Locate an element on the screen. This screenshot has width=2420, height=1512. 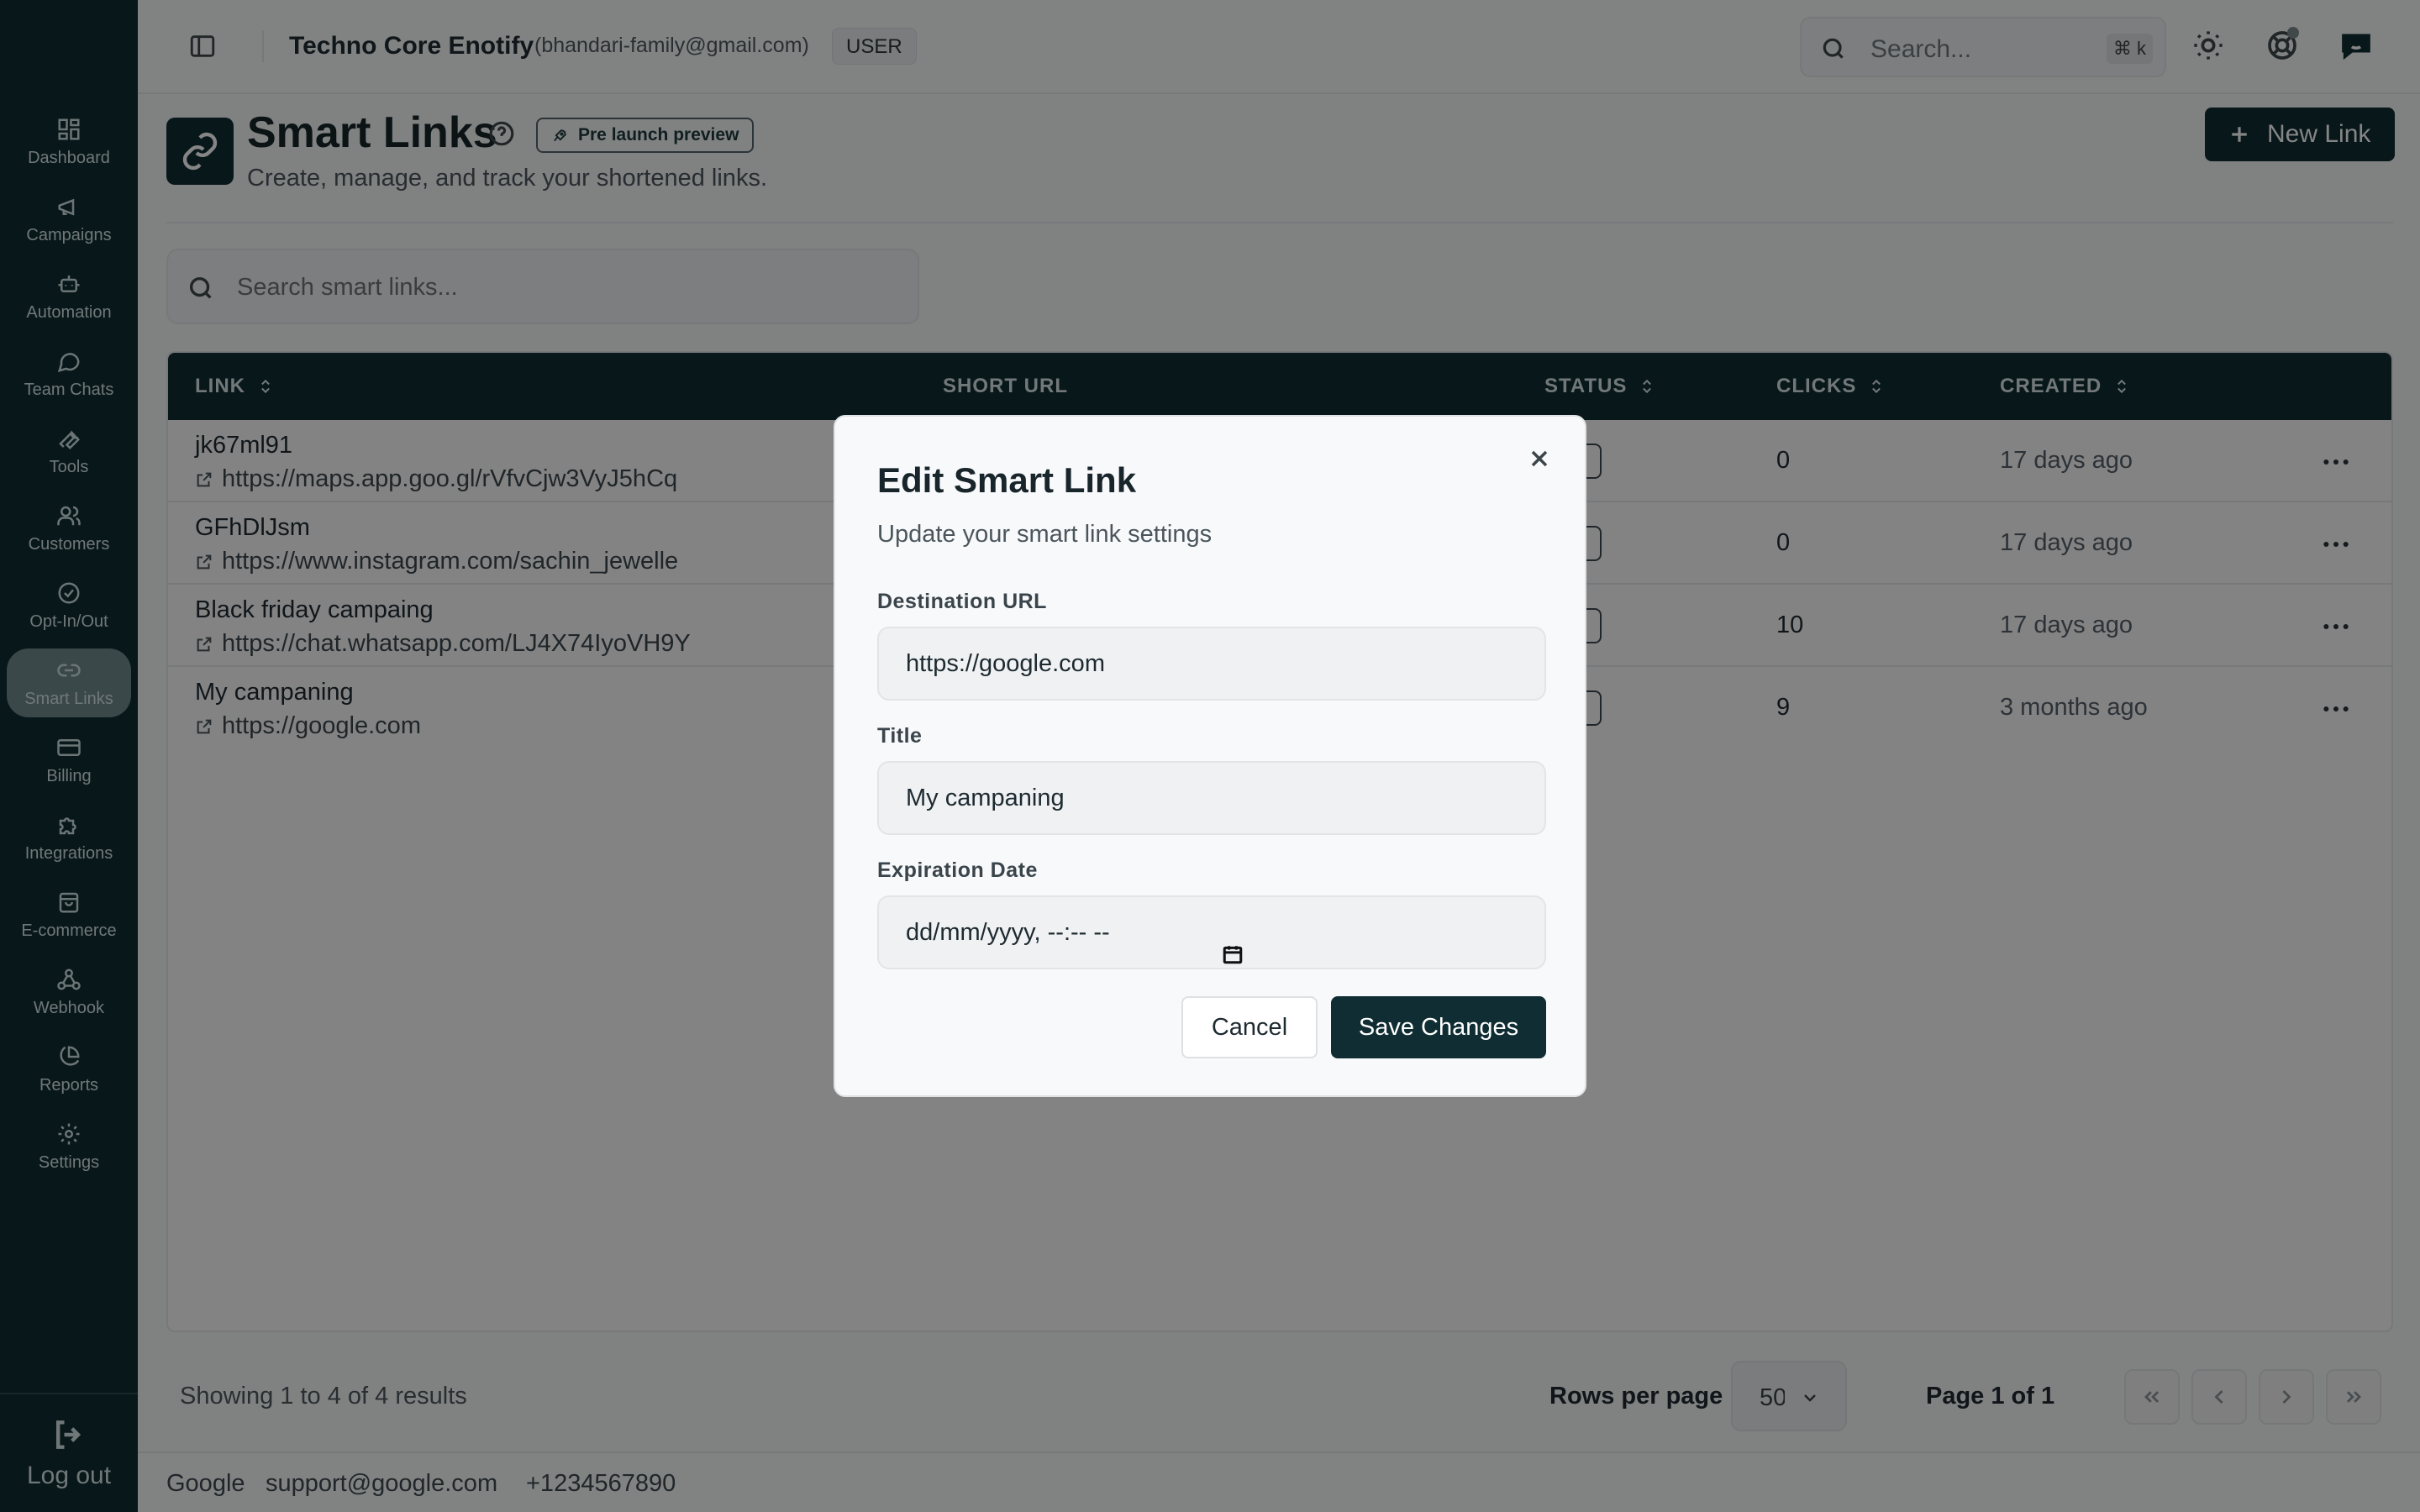
calendar-icon is located at coordinates (1233, 943).